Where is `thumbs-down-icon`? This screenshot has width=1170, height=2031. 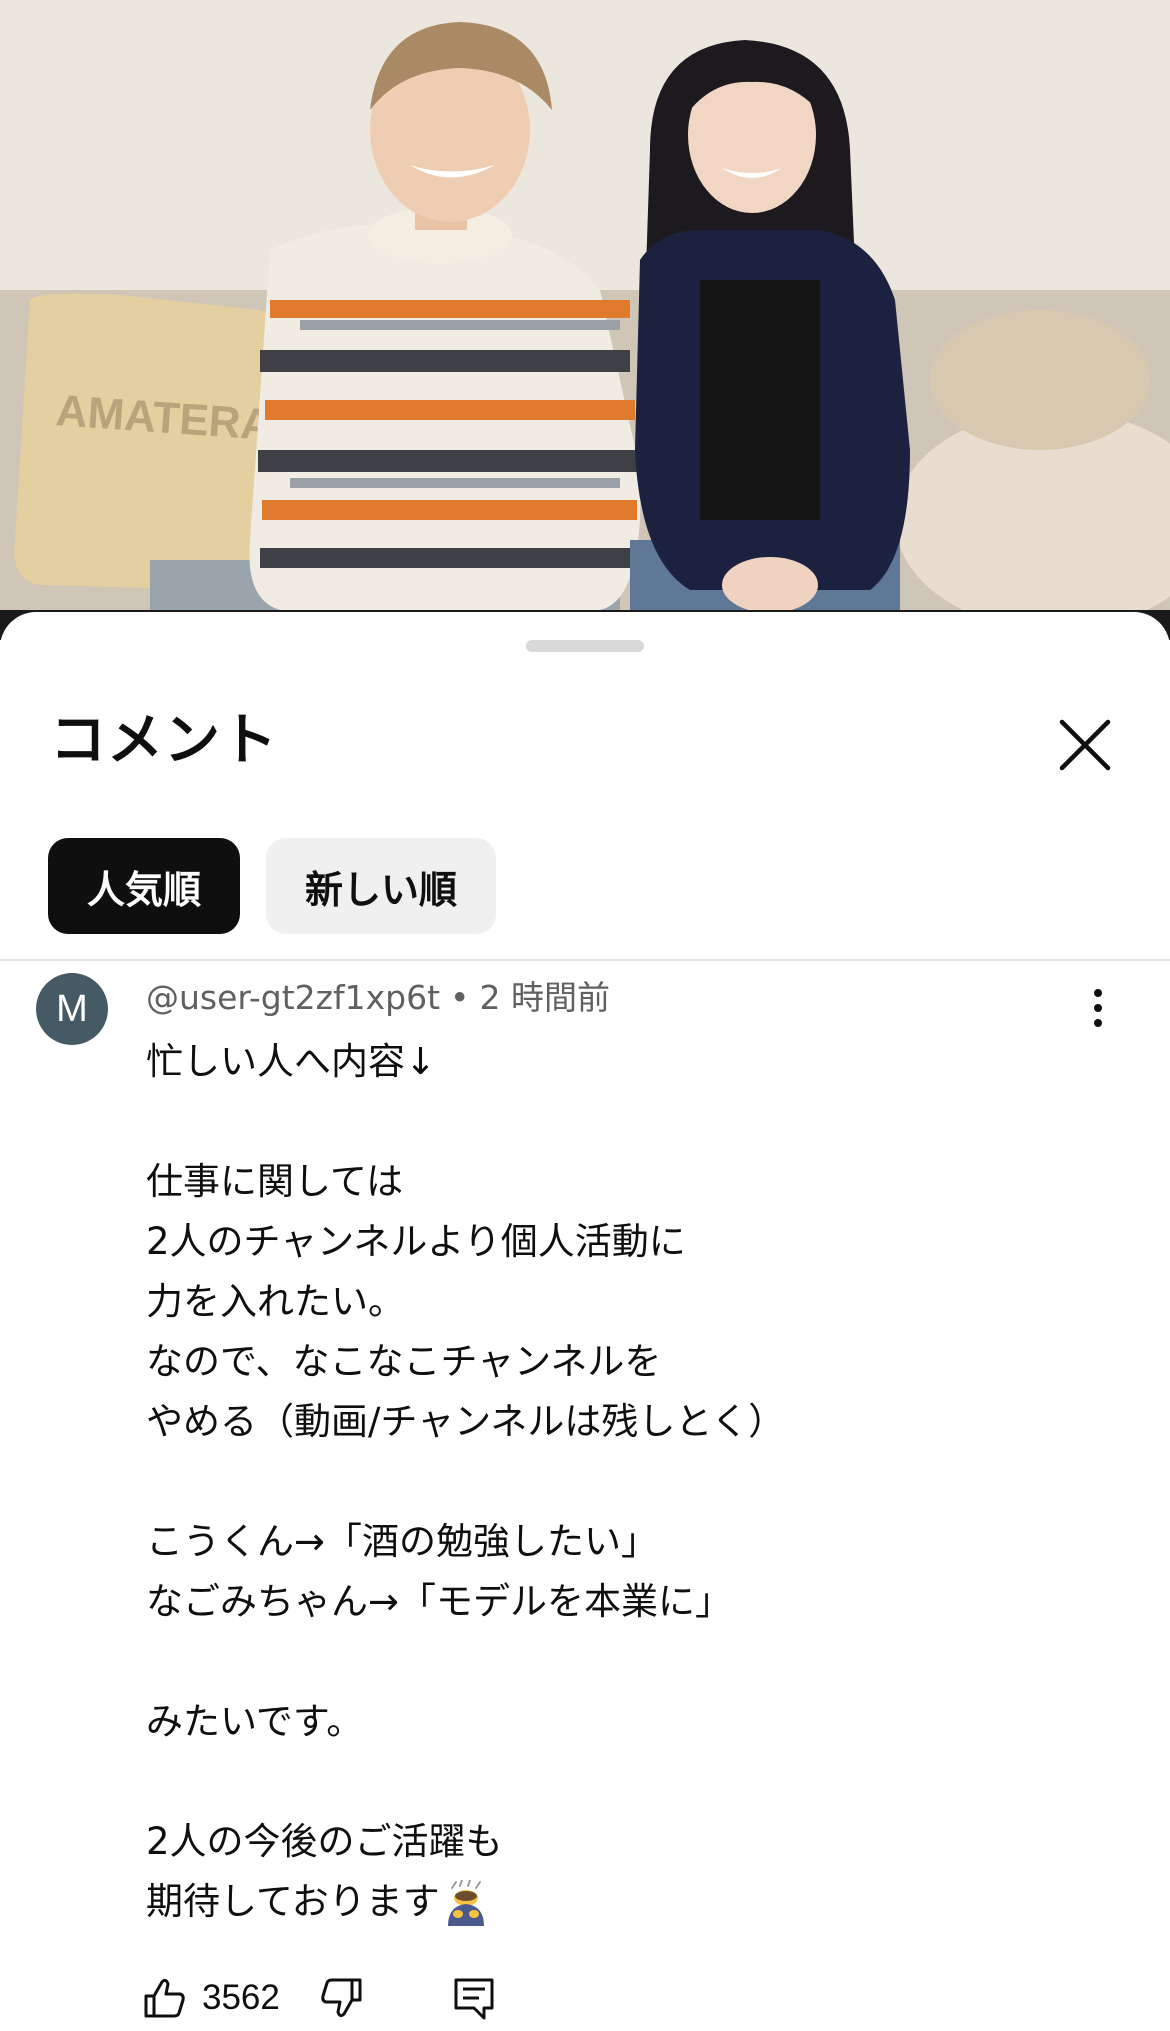 thumbs-down-icon is located at coordinates (342, 1998).